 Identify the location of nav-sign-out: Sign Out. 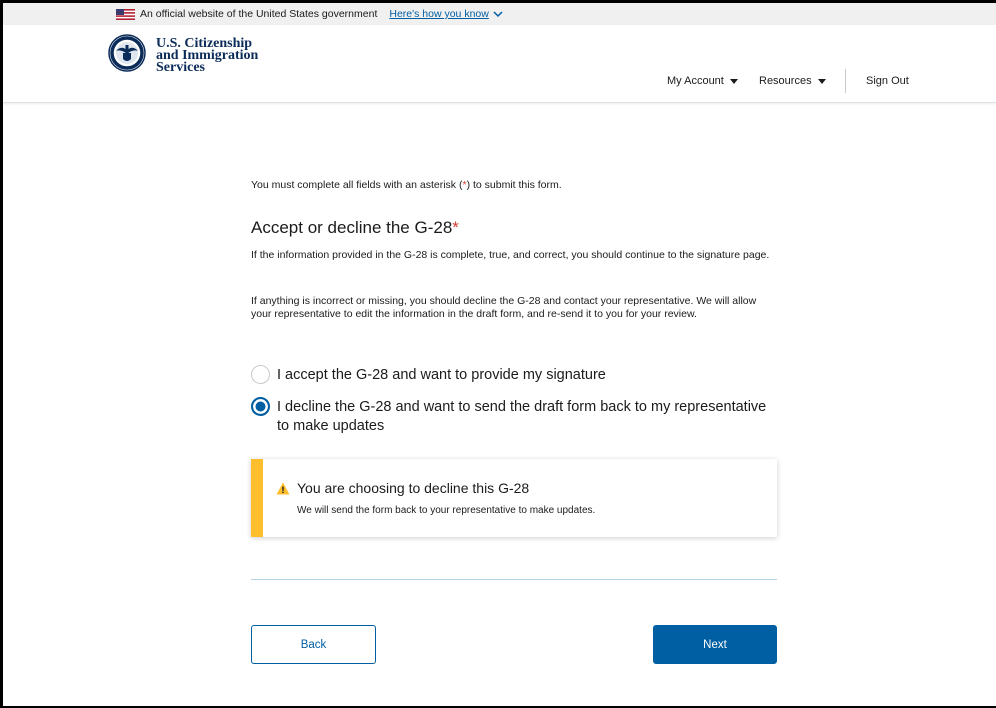
(887, 81).